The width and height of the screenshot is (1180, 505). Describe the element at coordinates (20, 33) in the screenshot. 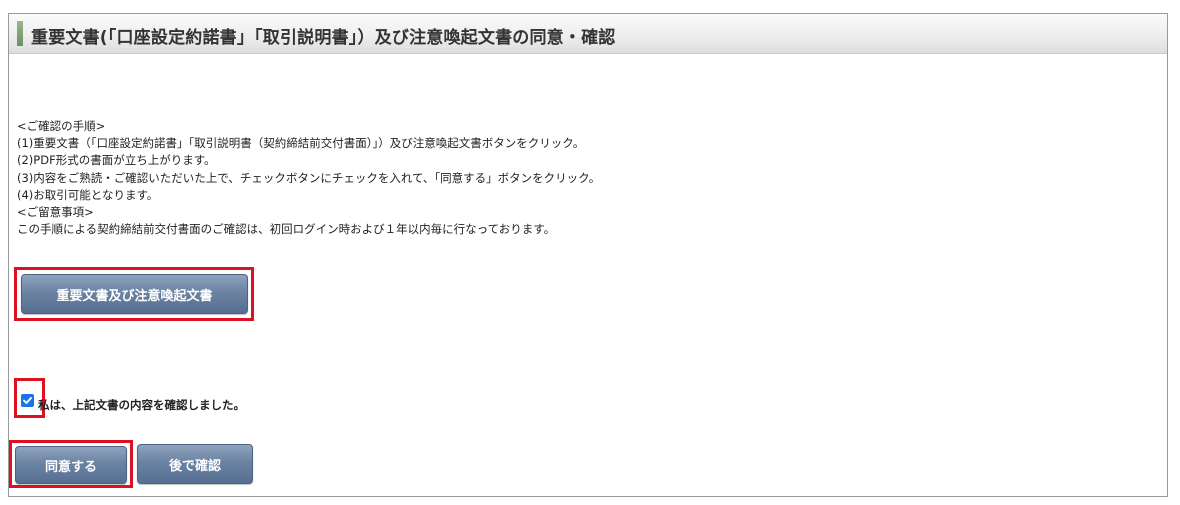

I see `header-accent-bar` at that location.